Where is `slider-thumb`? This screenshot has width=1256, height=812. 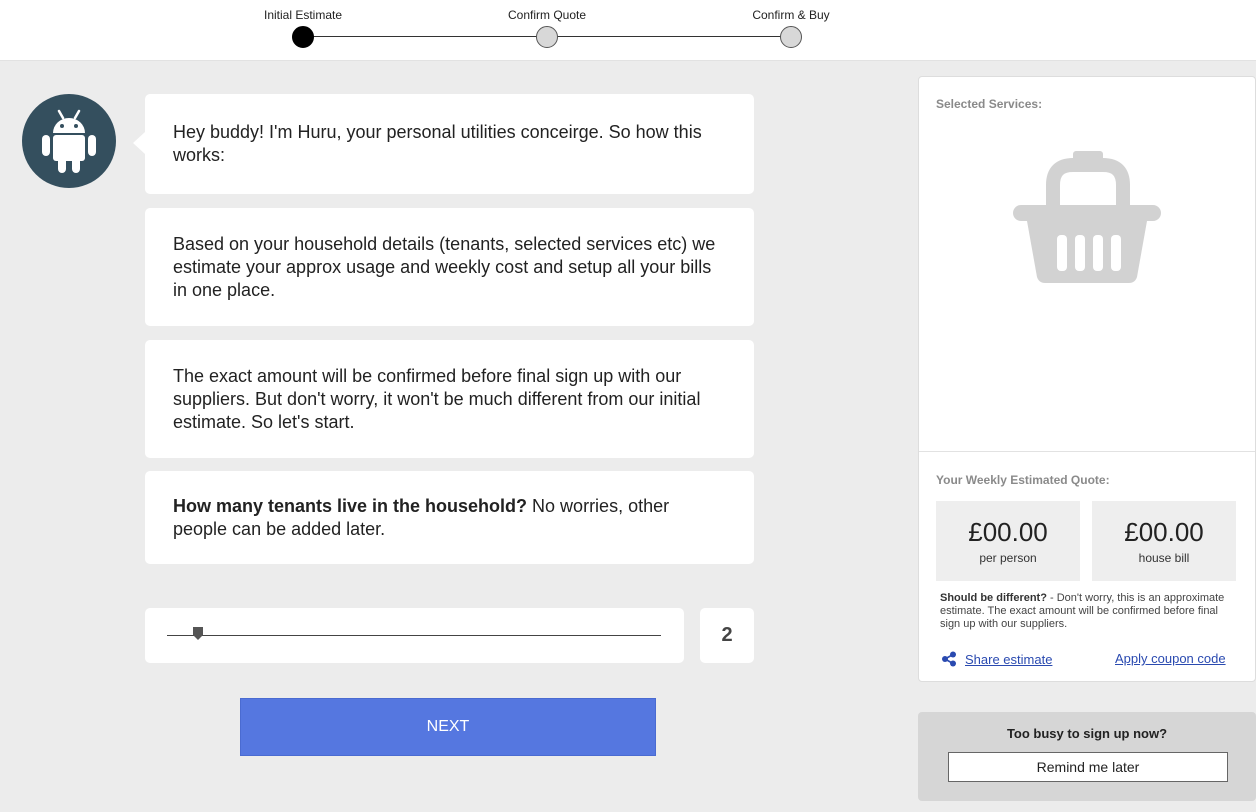
slider-thumb is located at coordinates (198, 633).